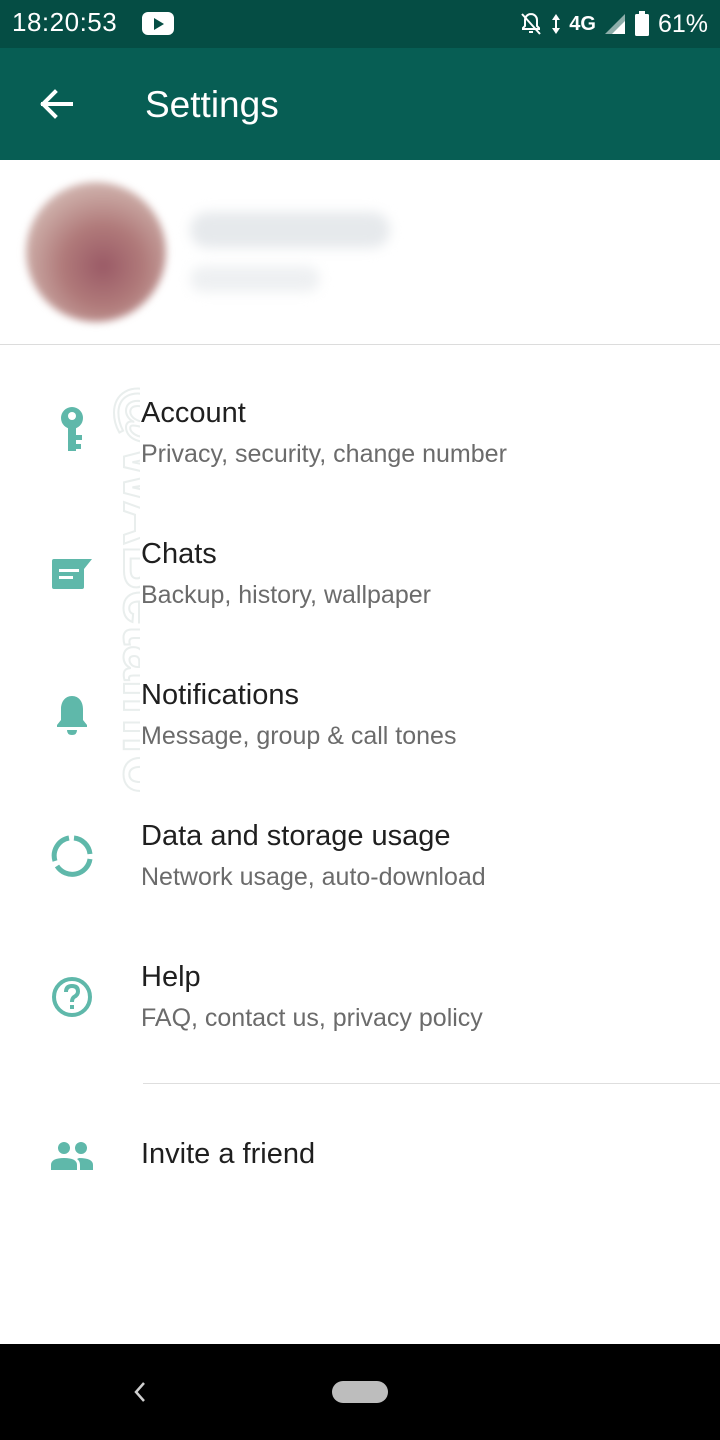  Describe the element at coordinates (179, 554) in the screenshot. I see `menu-item-title: Chats` at that location.